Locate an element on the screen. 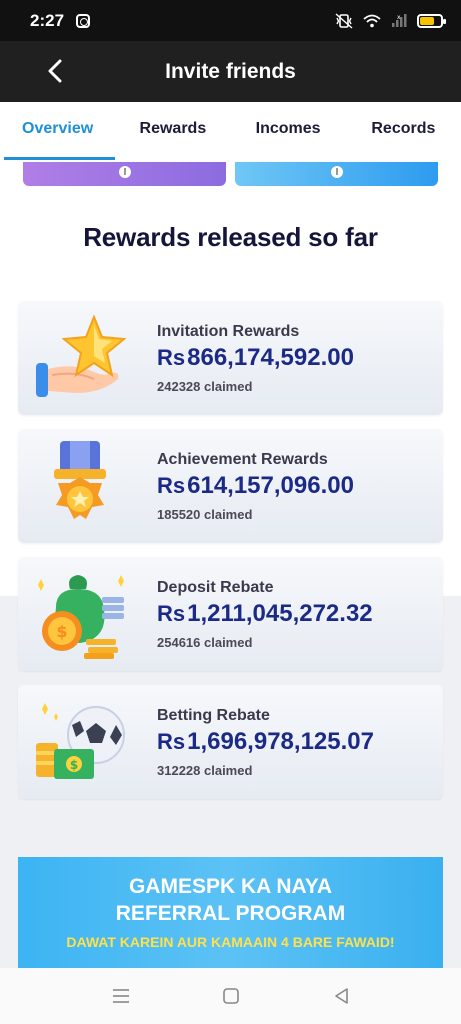 This screenshot has height=1024, width=461. chevron-left-icon is located at coordinates (55, 71).